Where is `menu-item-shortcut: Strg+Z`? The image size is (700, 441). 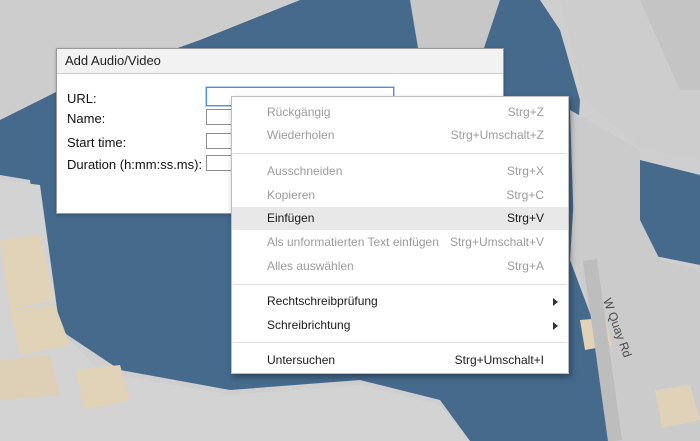
menu-item-shortcut: Strg+Z is located at coordinates (525, 112).